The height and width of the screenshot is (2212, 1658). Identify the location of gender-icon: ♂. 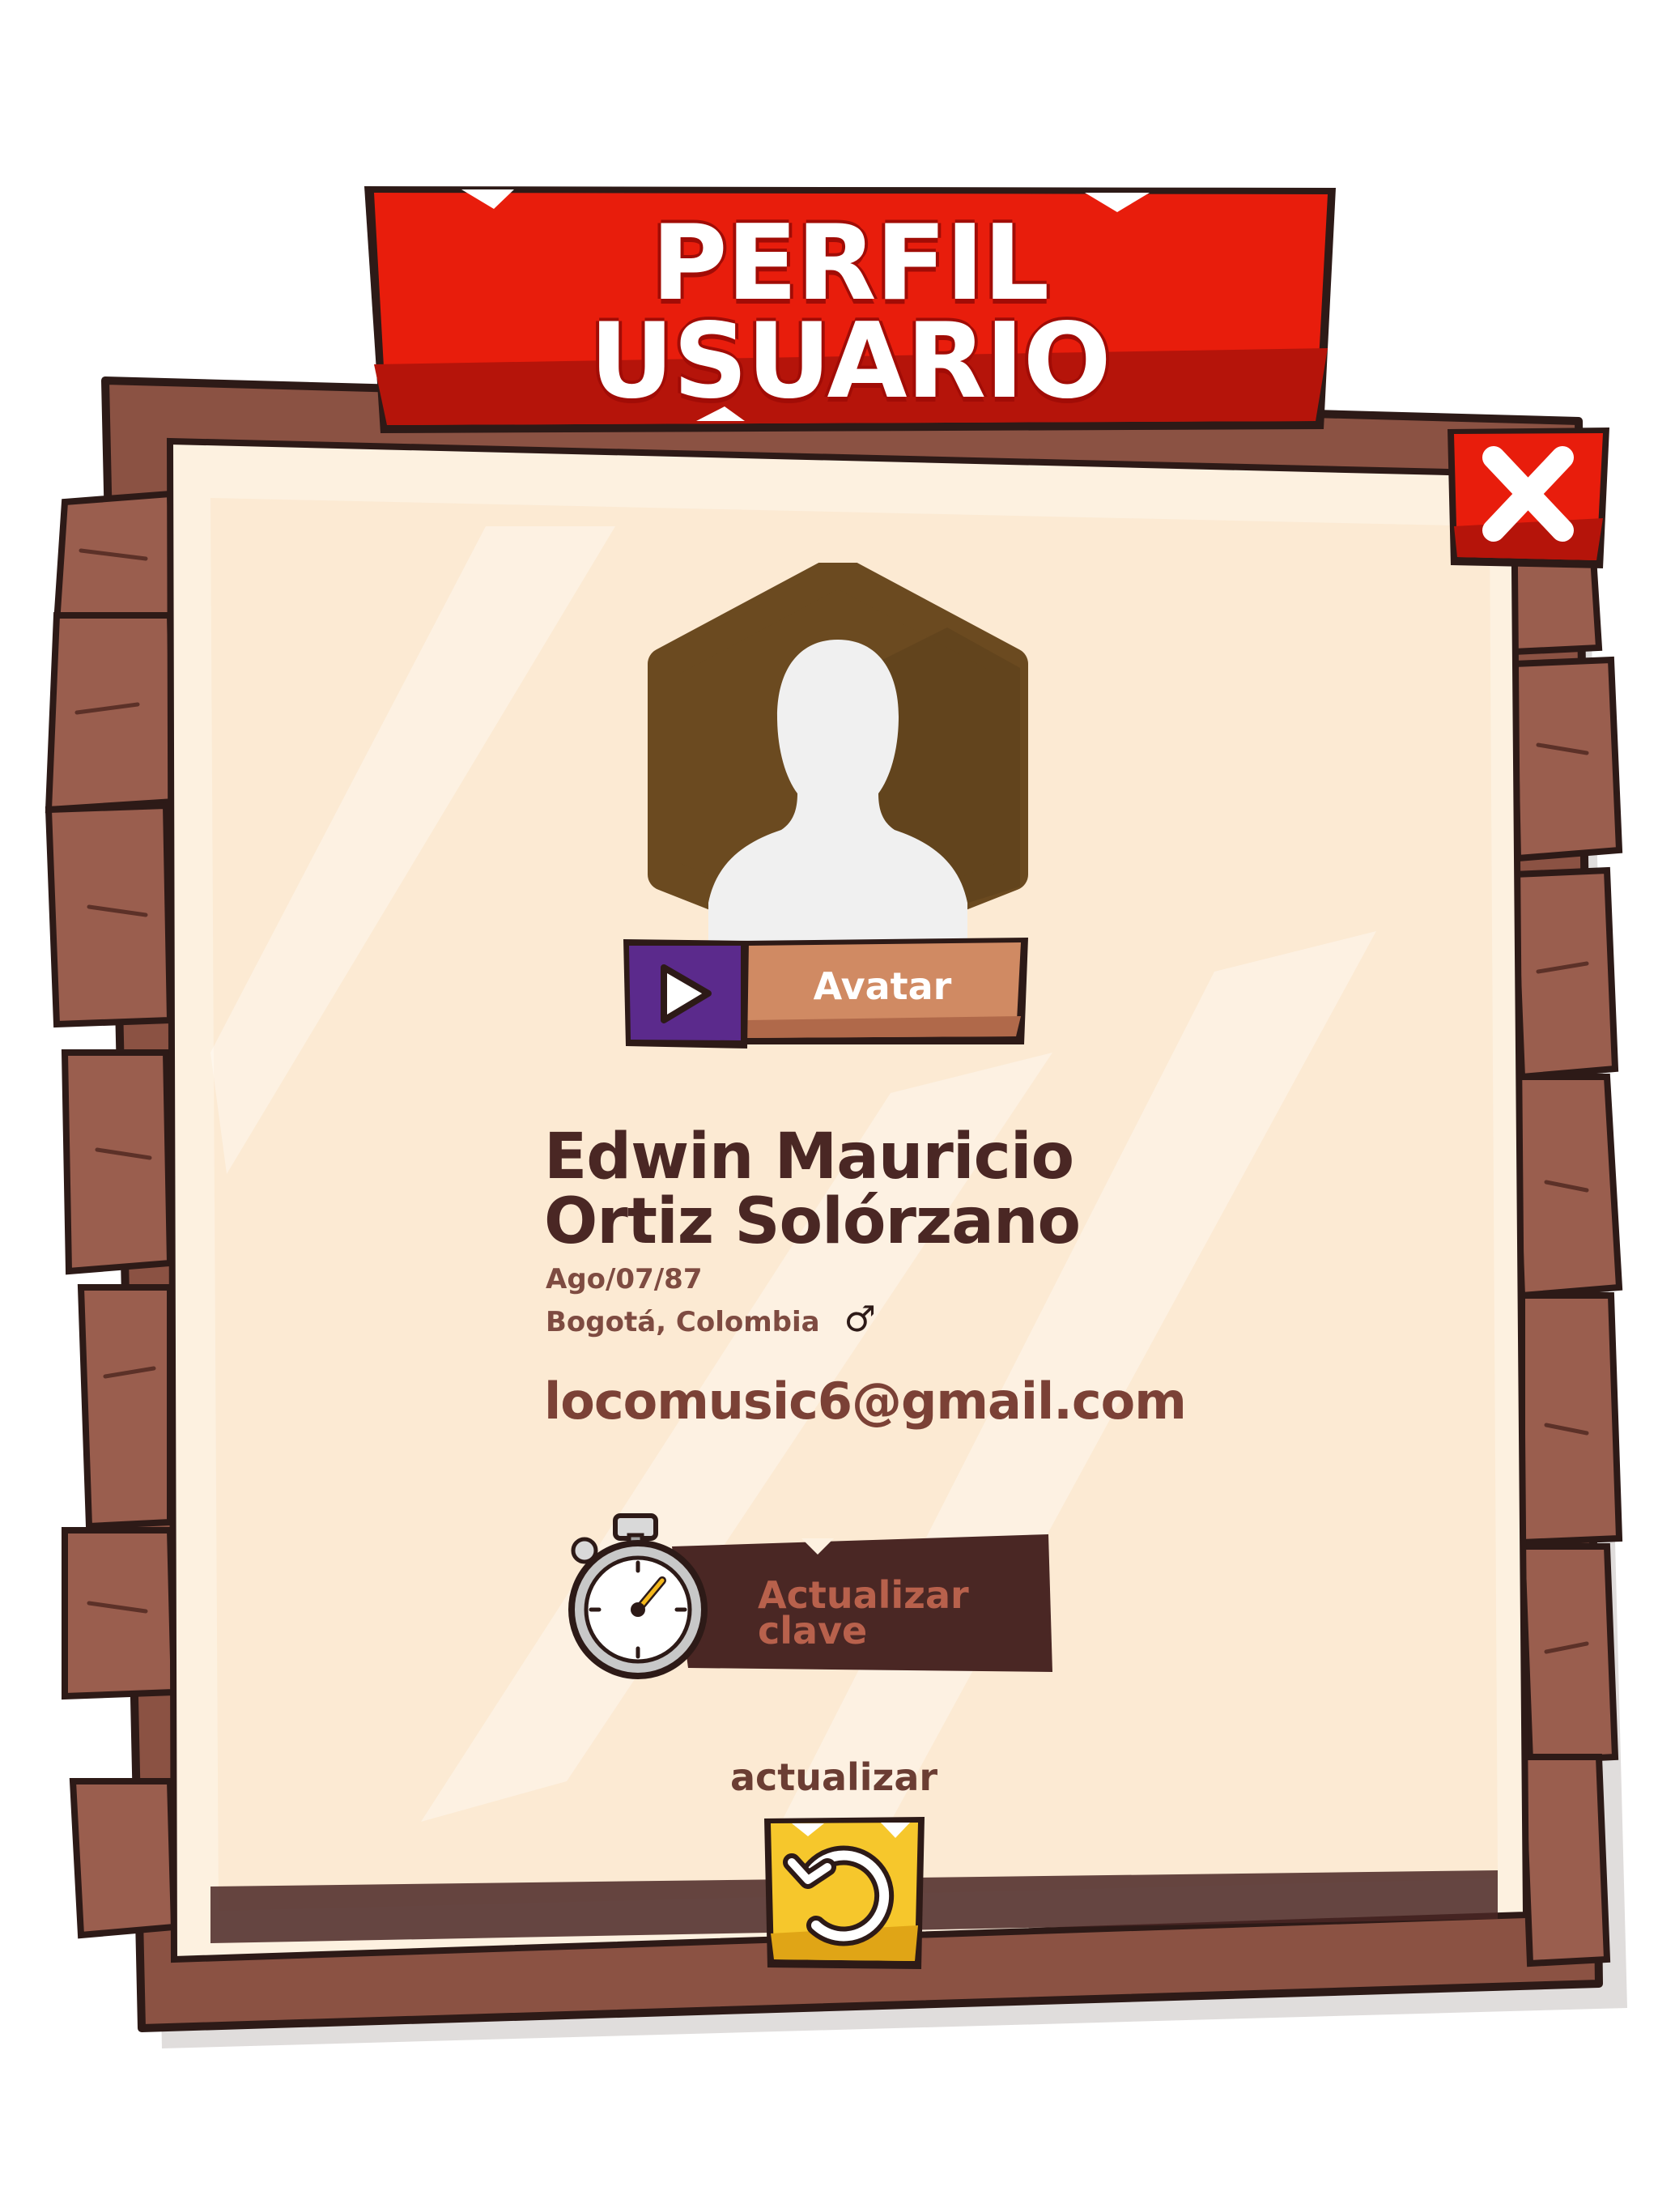
(860, 1320).